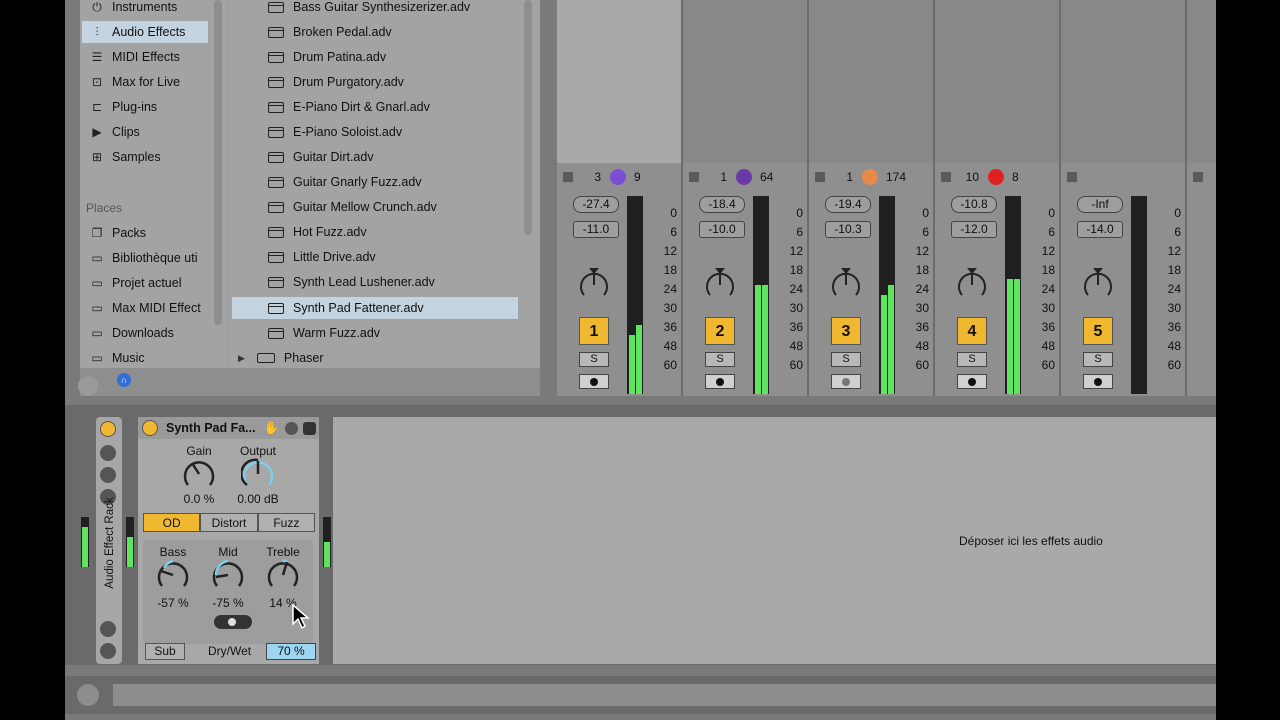 Image resolution: width=1280 pixels, height=720 pixels. What do you see at coordinates (145, 283) in the screenshot?
I see `place-current-project: ▭ Projet actuel` at bounding box center [145, 283].